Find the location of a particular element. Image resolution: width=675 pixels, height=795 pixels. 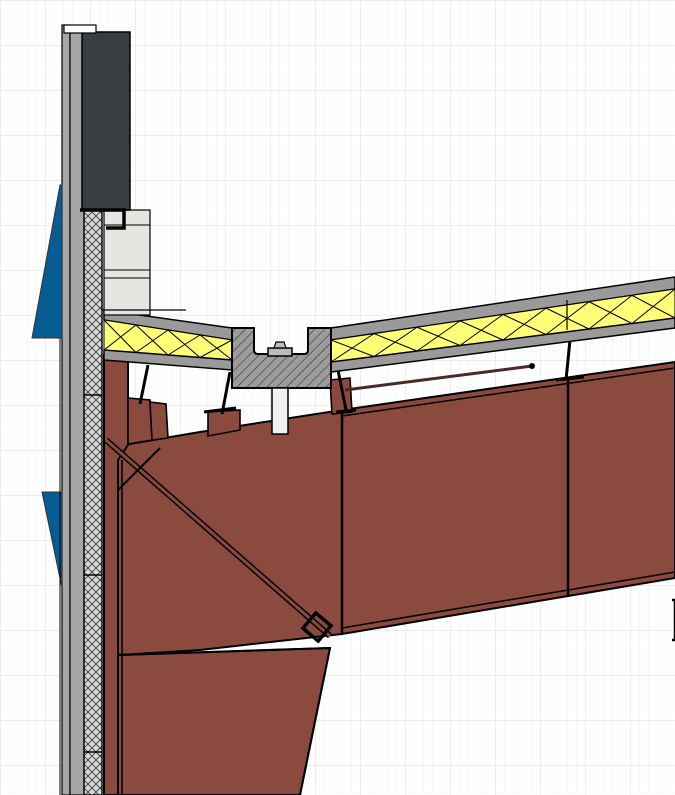

downpipe is located at coordinates (280, 411).